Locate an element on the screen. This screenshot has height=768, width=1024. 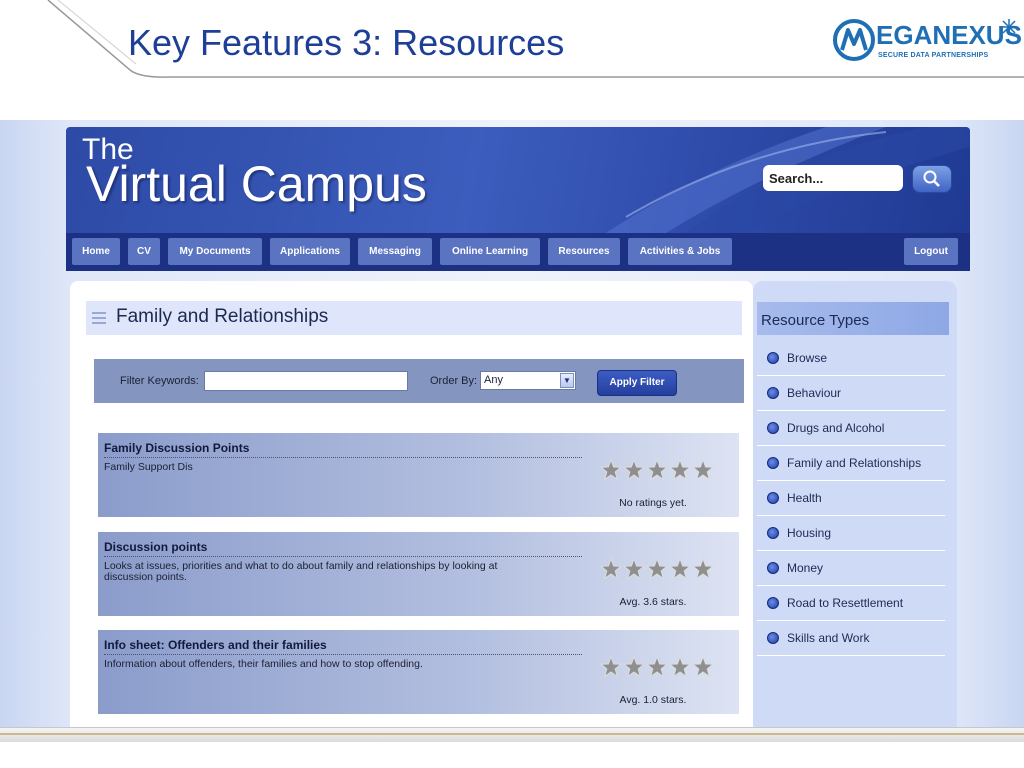
order-by-label: Order By: is located at coordinates (454, 381).